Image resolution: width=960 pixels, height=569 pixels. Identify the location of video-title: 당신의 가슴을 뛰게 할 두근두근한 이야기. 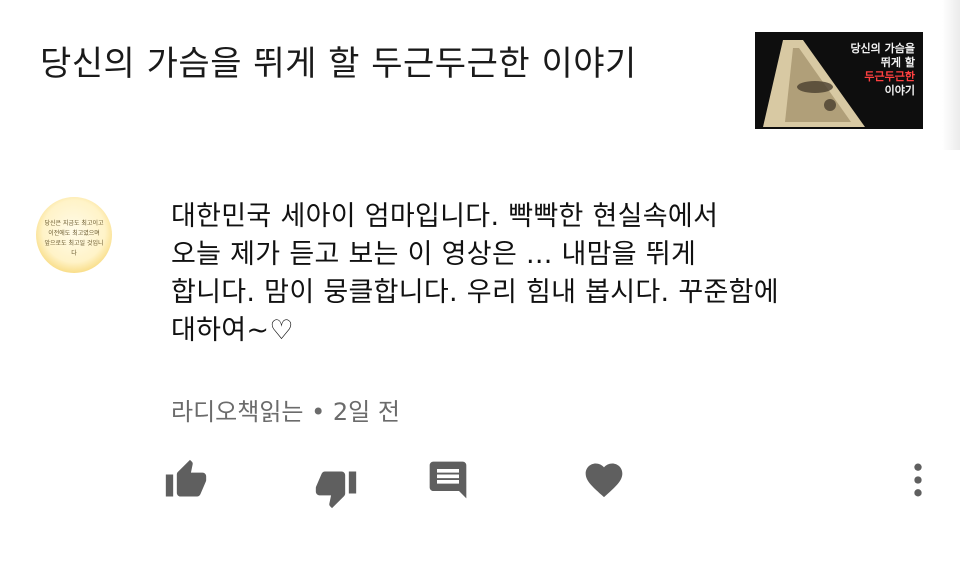
(380, 64).